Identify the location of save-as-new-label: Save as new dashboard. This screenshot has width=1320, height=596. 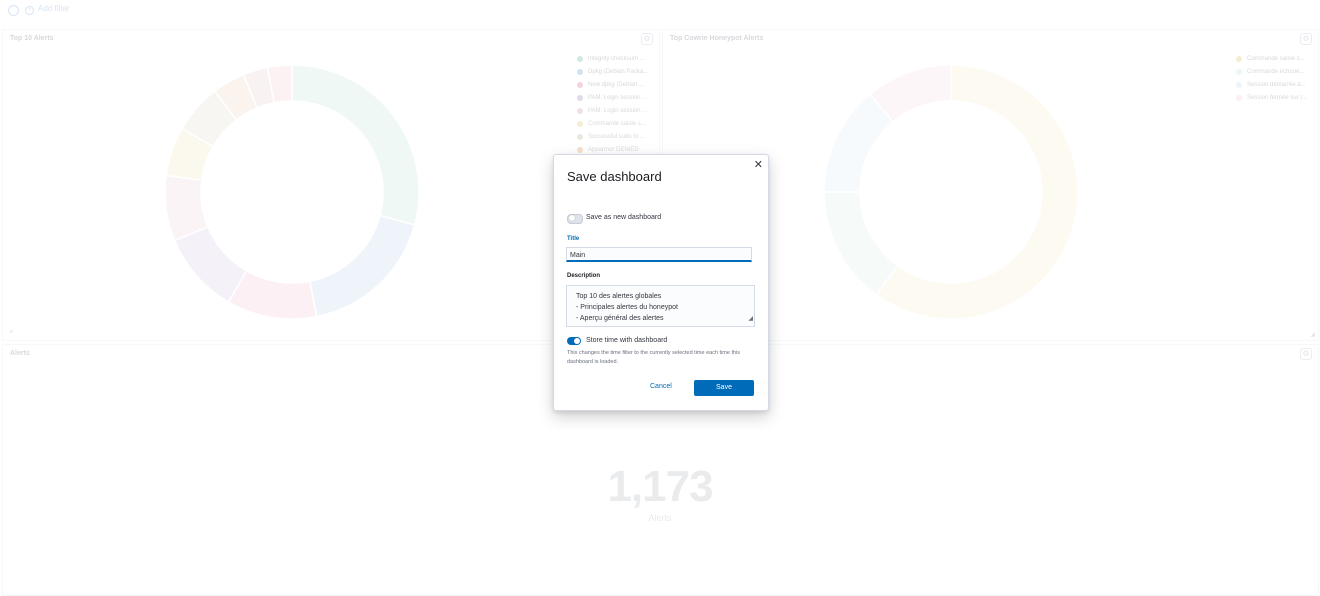
(624, 217).